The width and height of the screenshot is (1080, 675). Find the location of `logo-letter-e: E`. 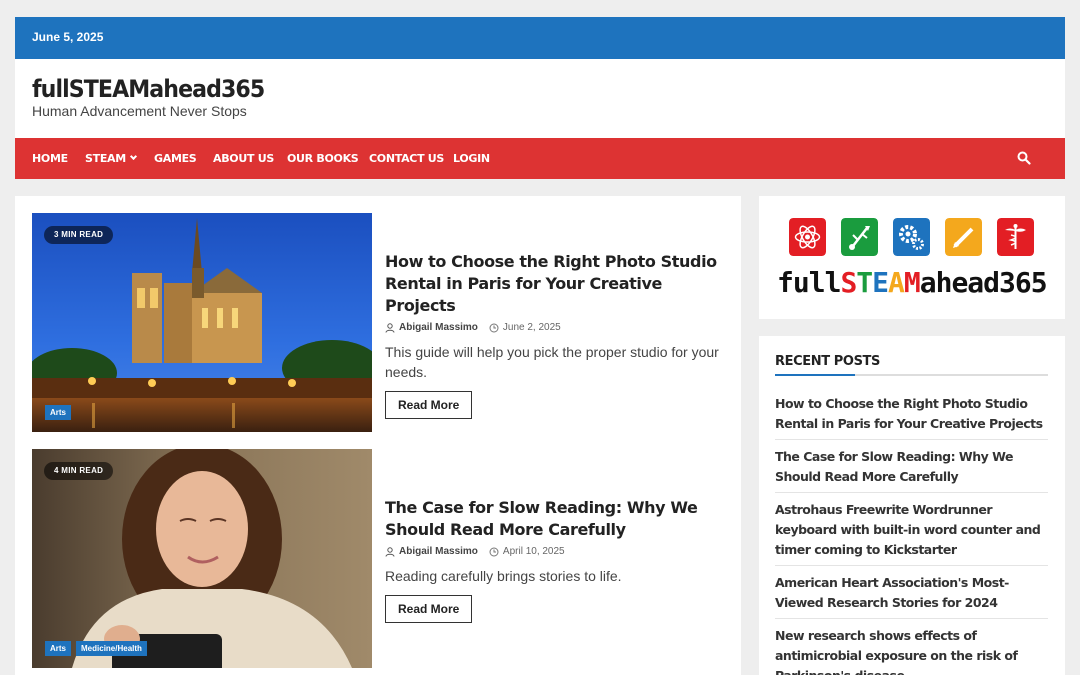

logo-letter-e: E is located at coordinates (880, 282).